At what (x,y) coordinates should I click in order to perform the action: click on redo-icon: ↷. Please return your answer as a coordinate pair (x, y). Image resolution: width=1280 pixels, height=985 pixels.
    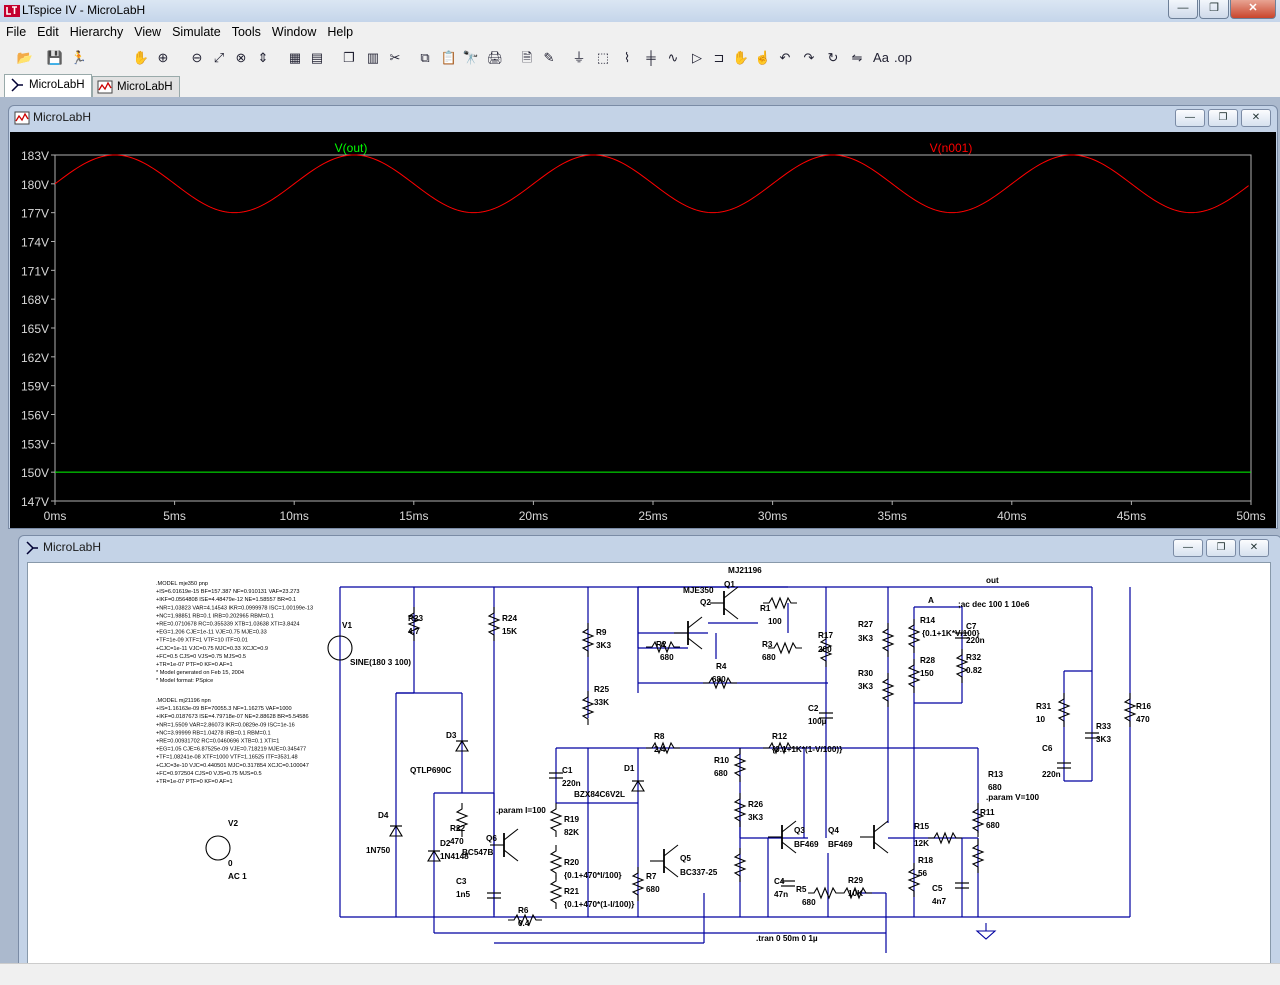
    Looking at the image, I should click on (809, 58).